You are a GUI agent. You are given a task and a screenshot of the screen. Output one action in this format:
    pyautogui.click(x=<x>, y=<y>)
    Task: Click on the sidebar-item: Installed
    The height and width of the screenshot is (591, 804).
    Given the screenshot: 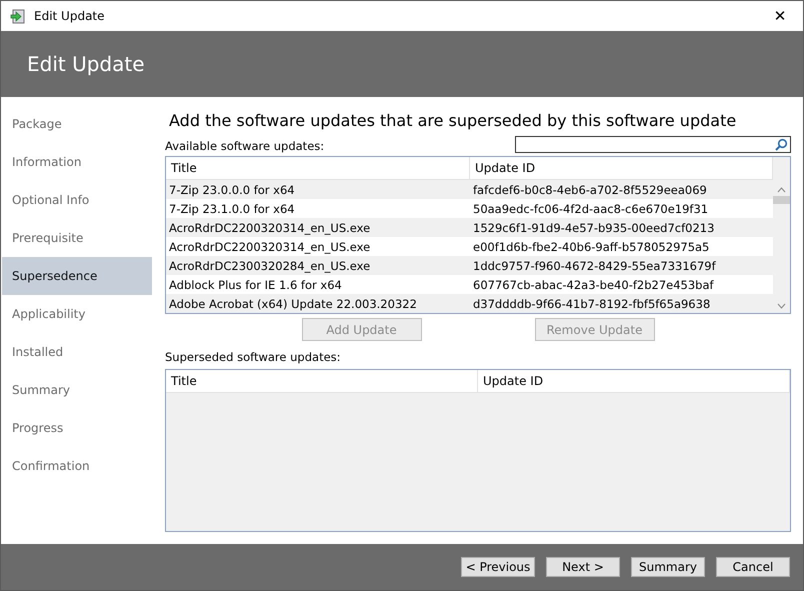 What is the action you would take?
    pyautogui.click(x=77, y=352)
    